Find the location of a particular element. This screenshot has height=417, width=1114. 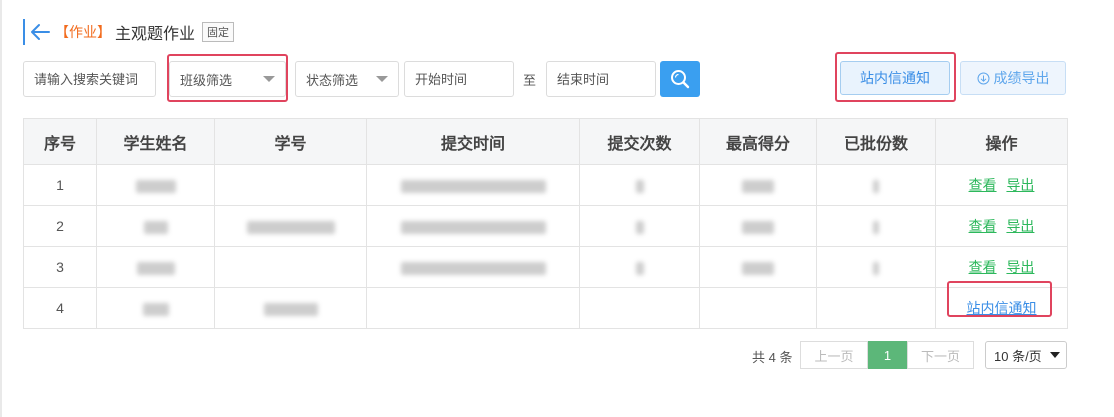

keyword-input-field is located at coordinates (89, 79).